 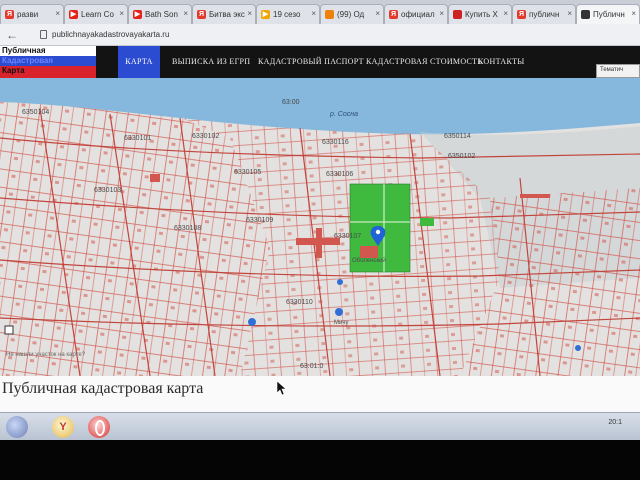 What do you see at coordinates (139, 62) in the screenshot?
I see `nav-map: КАРТА` at bounding box center [139, 62].